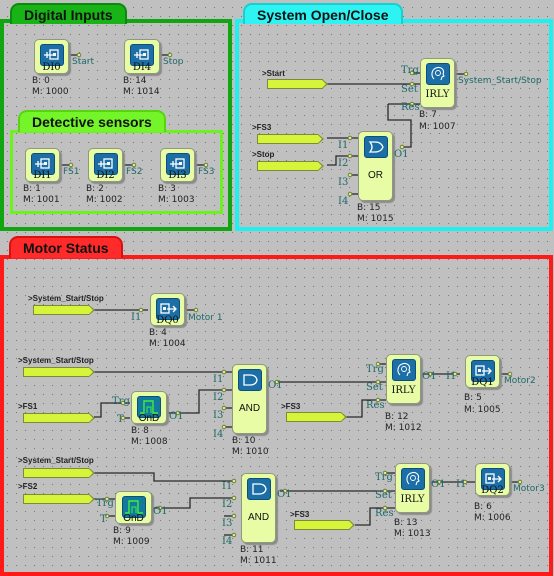  What do you see at coordinates (290, 166) in the screenshot?
I see `tag-stop` at bounding box center [290, 166].